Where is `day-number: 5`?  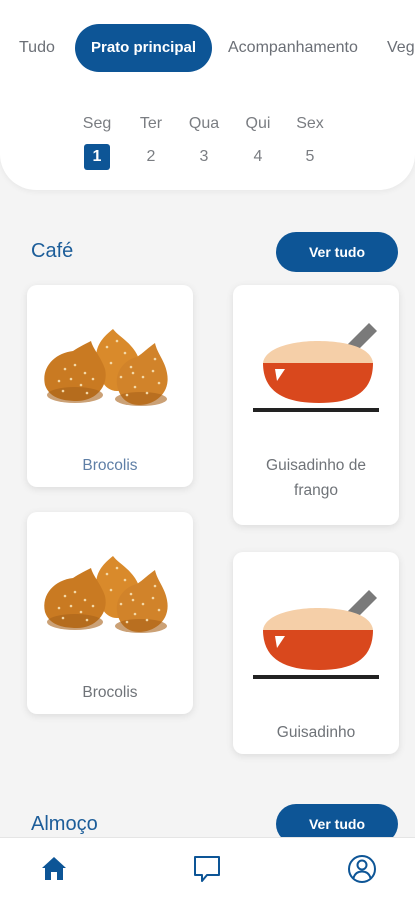
day-number: 5 is located at coordinates (310, 156).